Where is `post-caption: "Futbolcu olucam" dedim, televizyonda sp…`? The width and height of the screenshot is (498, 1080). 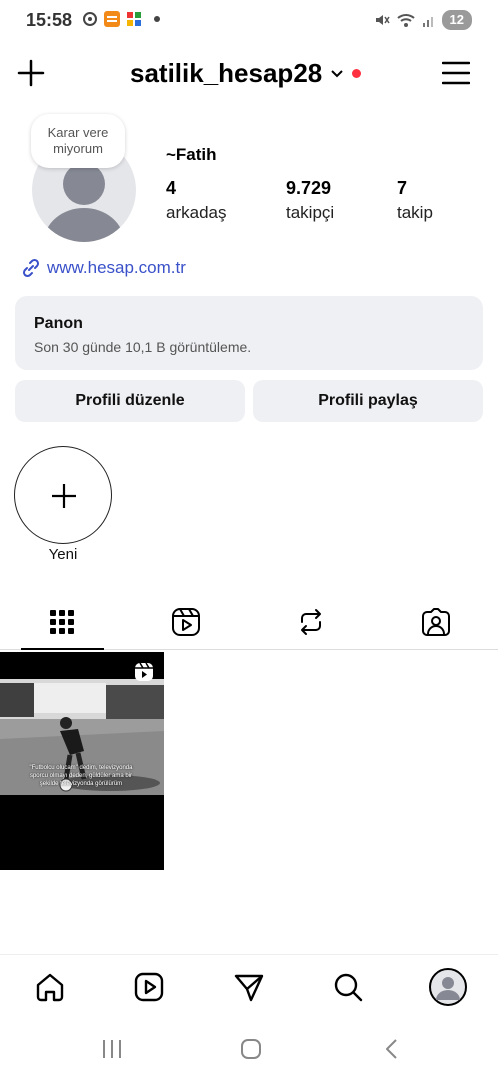
post-caption: "Futbolcu olucam" dedim, televizyonda sp… is located at coordinates (81, 776).